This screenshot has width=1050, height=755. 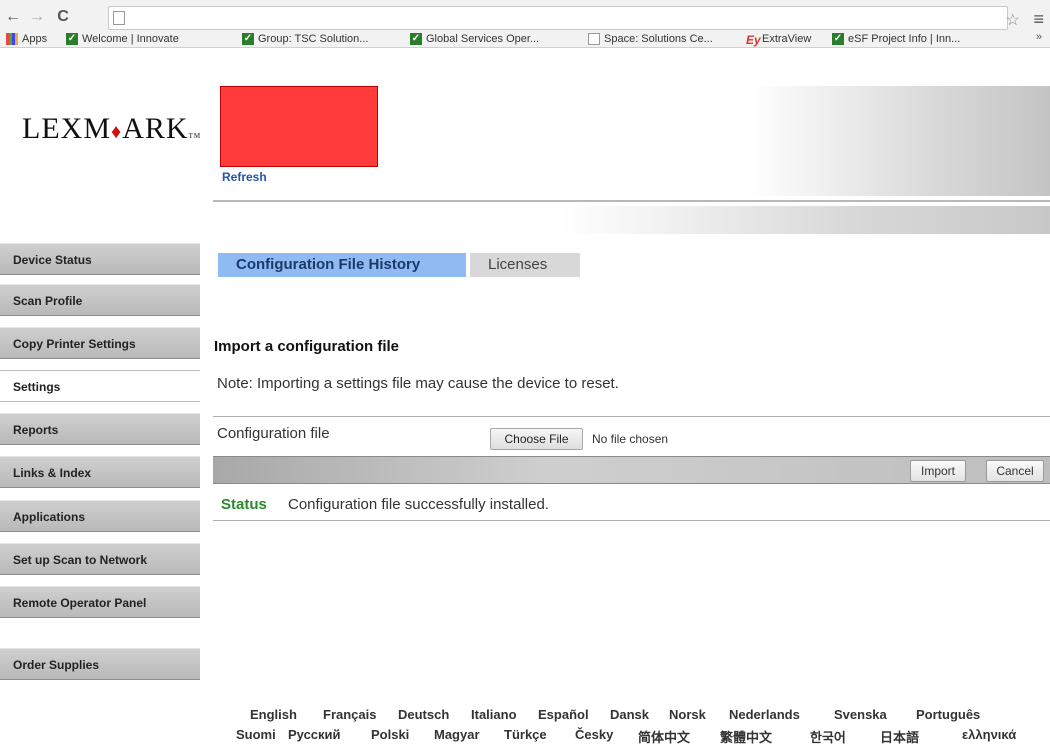 What do you see at coordinates (494, 714) in the screenshot?
I see `language-link: Italiano` at bounding box center [494, 714].